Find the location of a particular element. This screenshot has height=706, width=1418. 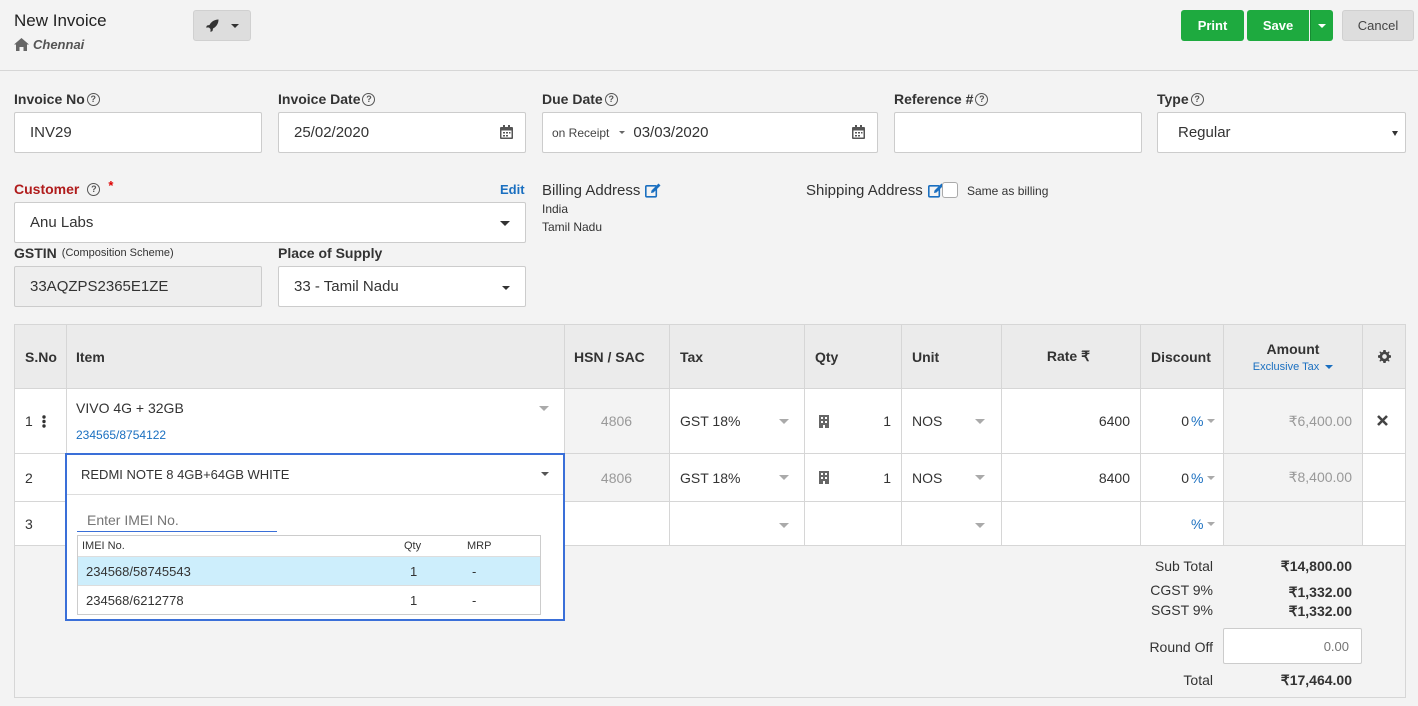

page-title: New Invoice is located at coordinates (60, 20).